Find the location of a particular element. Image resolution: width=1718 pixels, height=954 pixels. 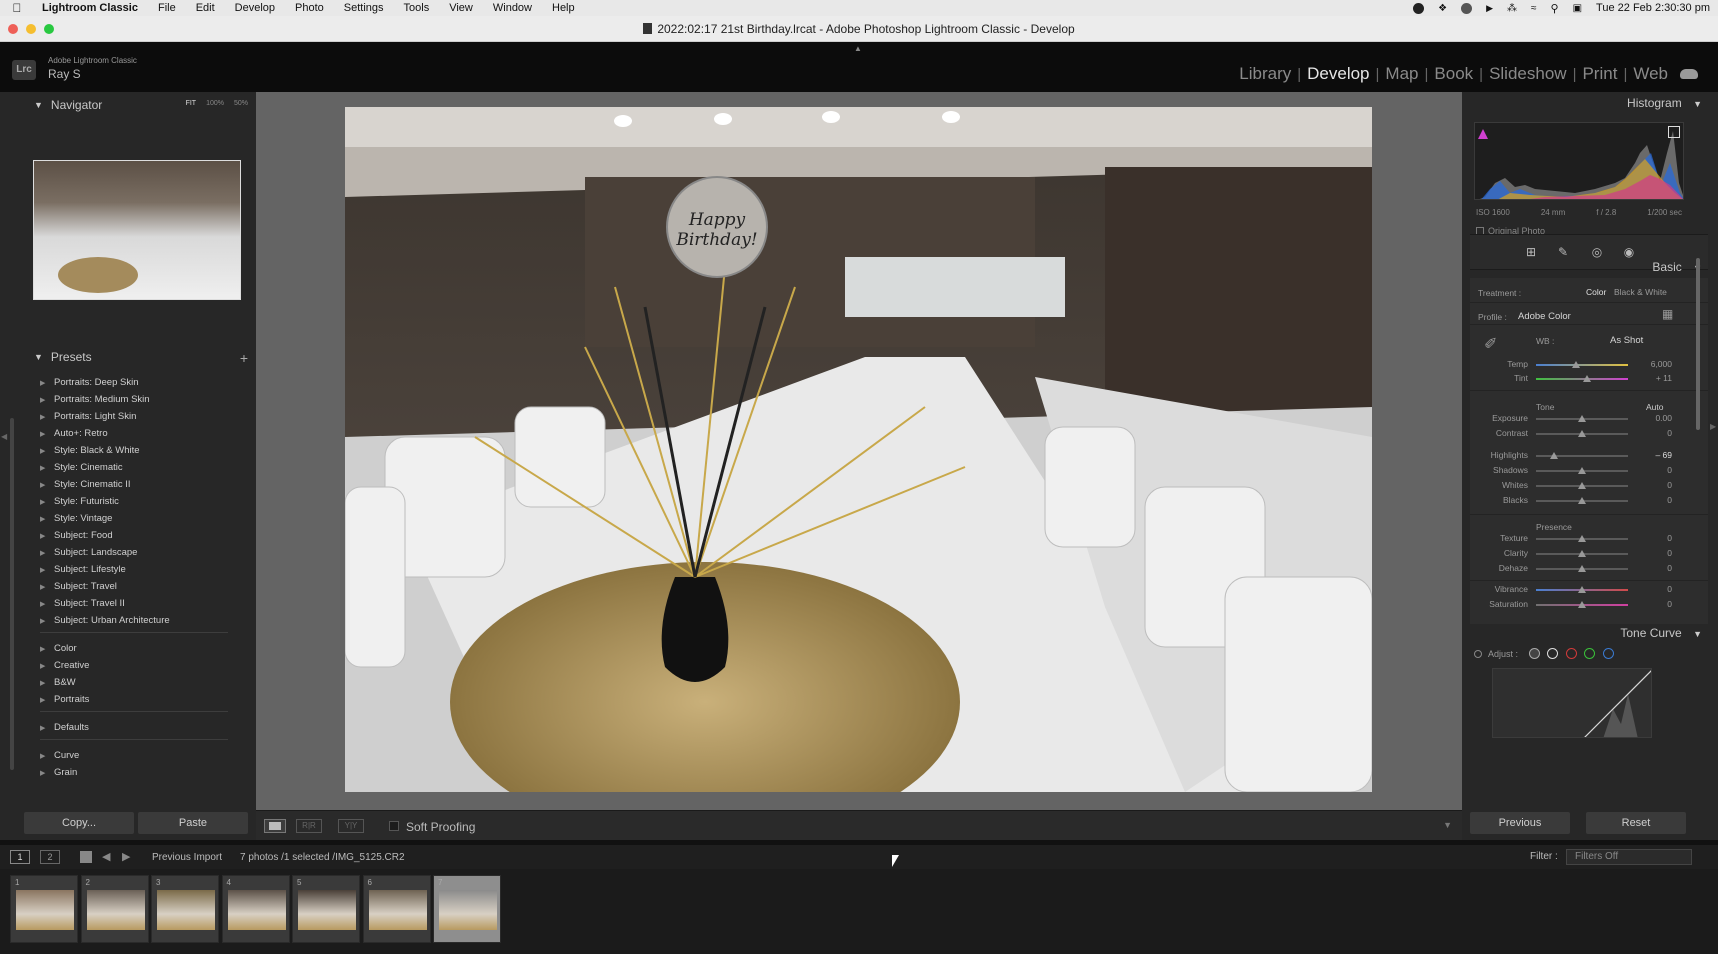

saturation-value: 0 is located at coordinates (1652, 604).